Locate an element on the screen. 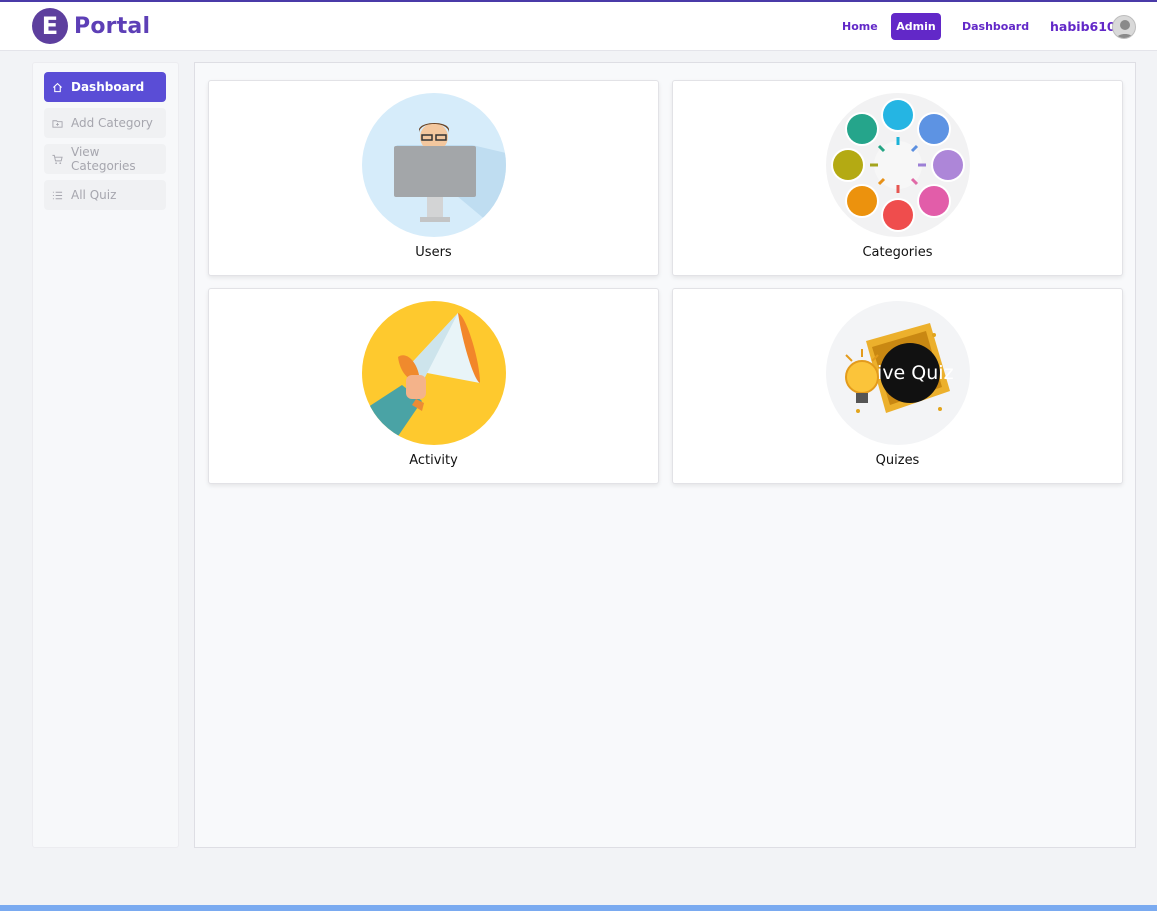 This screenshot has width=1157, height=911. sidebar-item-label: All Quiz is located at coordinates (94, 195).